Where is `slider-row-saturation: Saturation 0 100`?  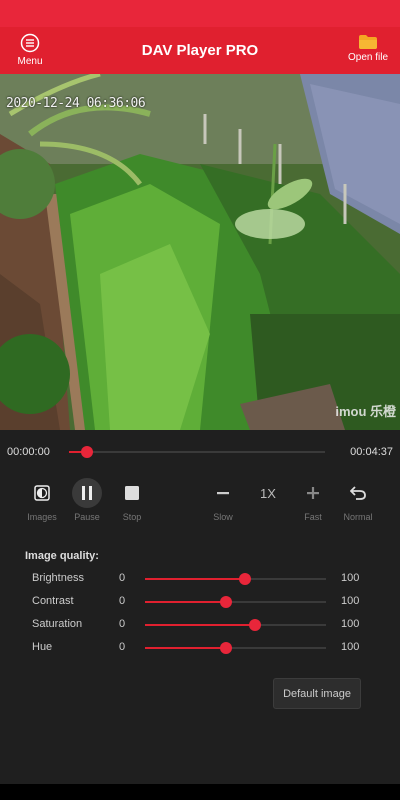 slider-row-saturation: Saturation 0 100 is located at coordinates (200, 625).